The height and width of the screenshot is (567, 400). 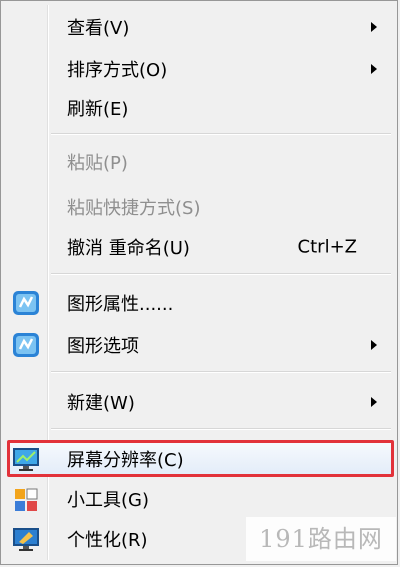 What do you see at coordinates (117, 70) in the screenshot?
I see `menu-item-label: 排序方式(O)` at bounding box center [117, 70].